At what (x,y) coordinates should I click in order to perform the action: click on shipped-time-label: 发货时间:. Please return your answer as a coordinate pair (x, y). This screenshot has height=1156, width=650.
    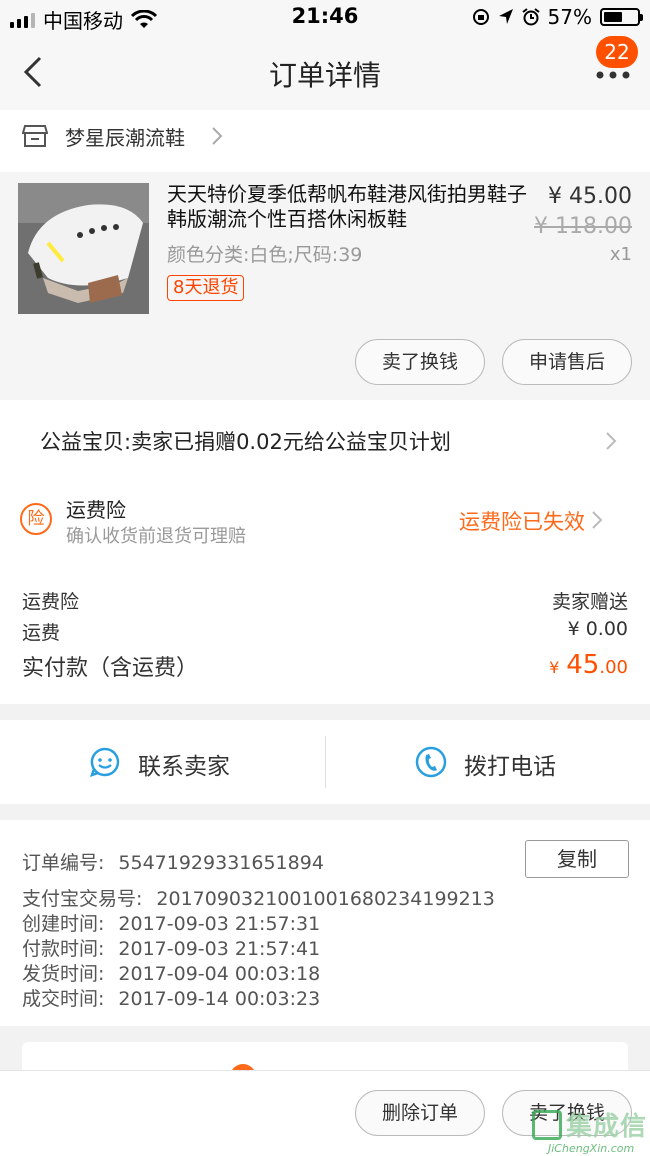
    Looking at the image, I should click on (63, 974).